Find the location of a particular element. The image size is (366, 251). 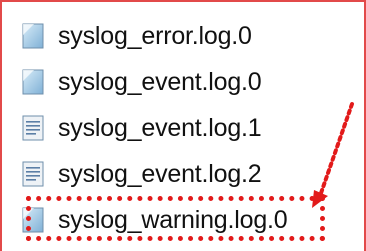

file-item-syslog-event-log-1: syslog_event.log.1 is located at coordinates (142, 128).